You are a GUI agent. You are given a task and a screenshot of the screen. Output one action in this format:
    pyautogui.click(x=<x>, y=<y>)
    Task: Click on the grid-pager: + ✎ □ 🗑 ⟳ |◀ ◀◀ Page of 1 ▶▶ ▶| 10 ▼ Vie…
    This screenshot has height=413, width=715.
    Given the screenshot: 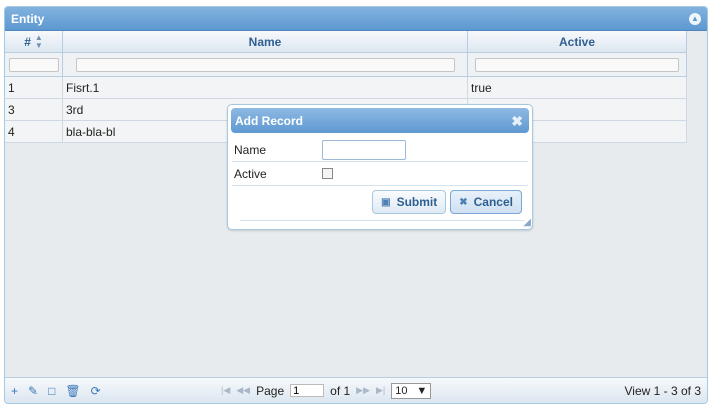 What is the action you would take?
    pyautogui.click(x=356, y=390)
    